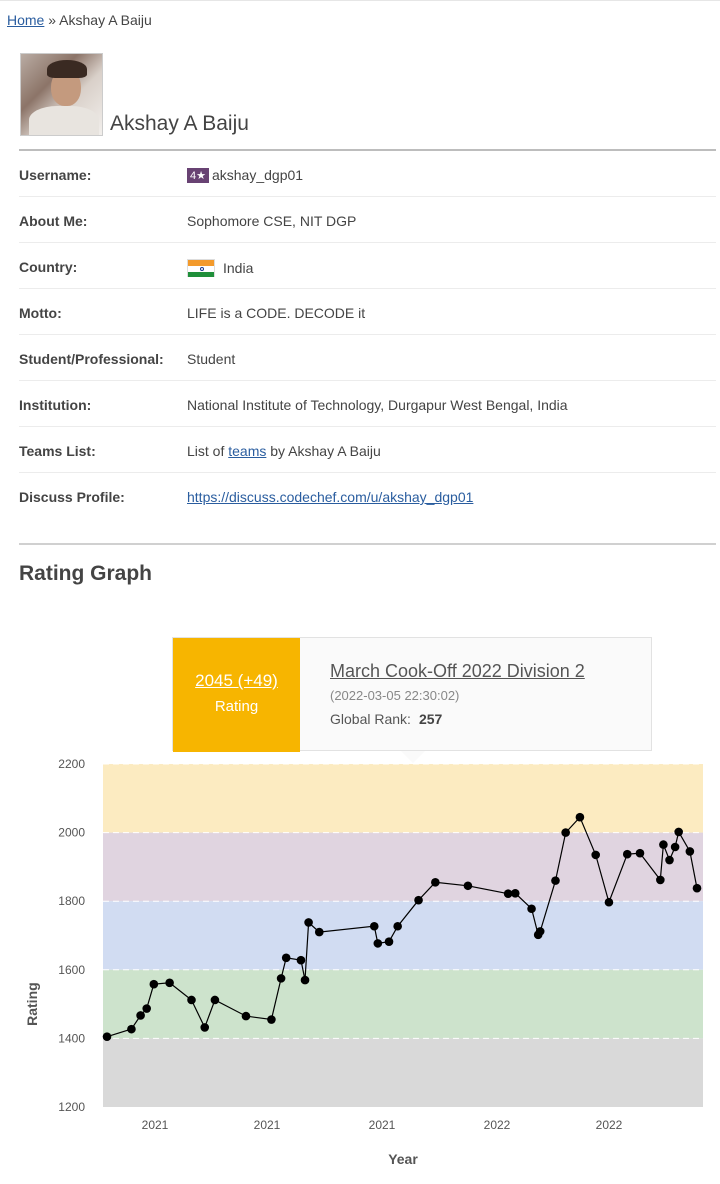 The height and width of the screenshot is (1184, 720). I want to click on tooltip-rating-panel: 2045 (+49) Rating, so click(236, 695).